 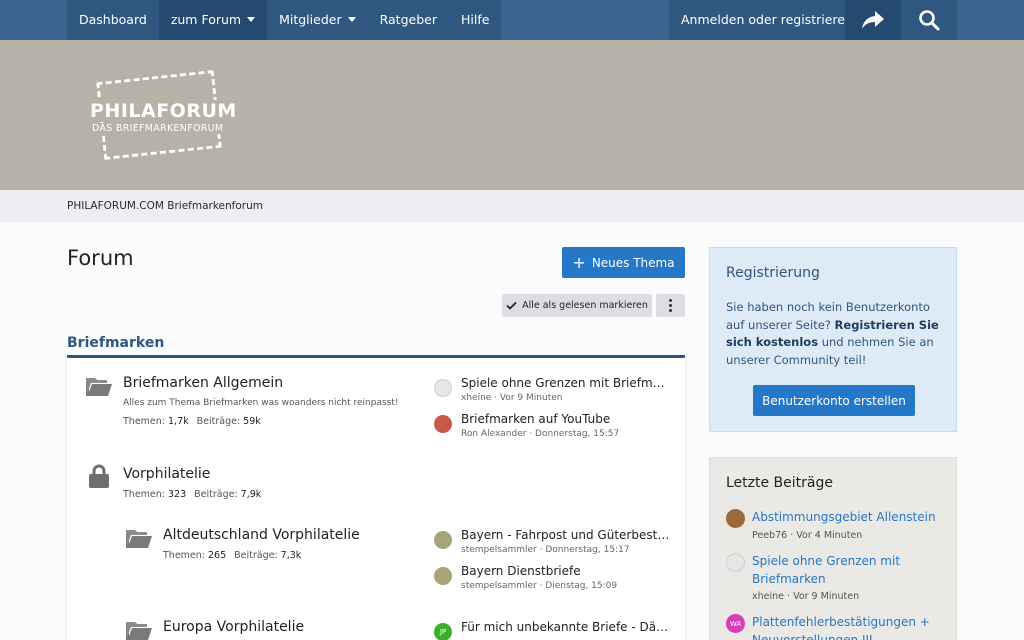 What do you see at coordinates (834, 400) in the screenshot?
I see `create-account-button: Benutzerkonto erstellen` at bounding box center [834, 400].